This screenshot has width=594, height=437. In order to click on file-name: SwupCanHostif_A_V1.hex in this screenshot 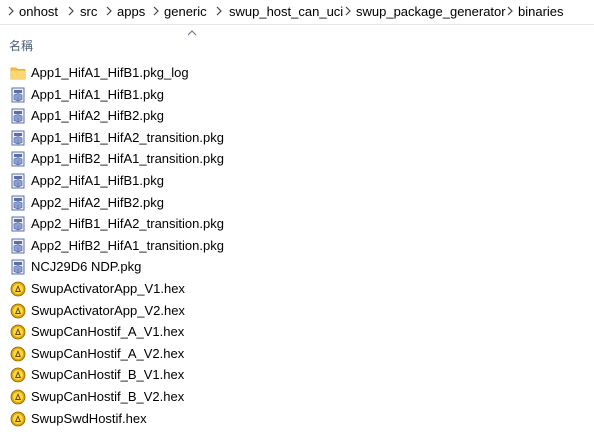, I will do `click(108, 332)`.